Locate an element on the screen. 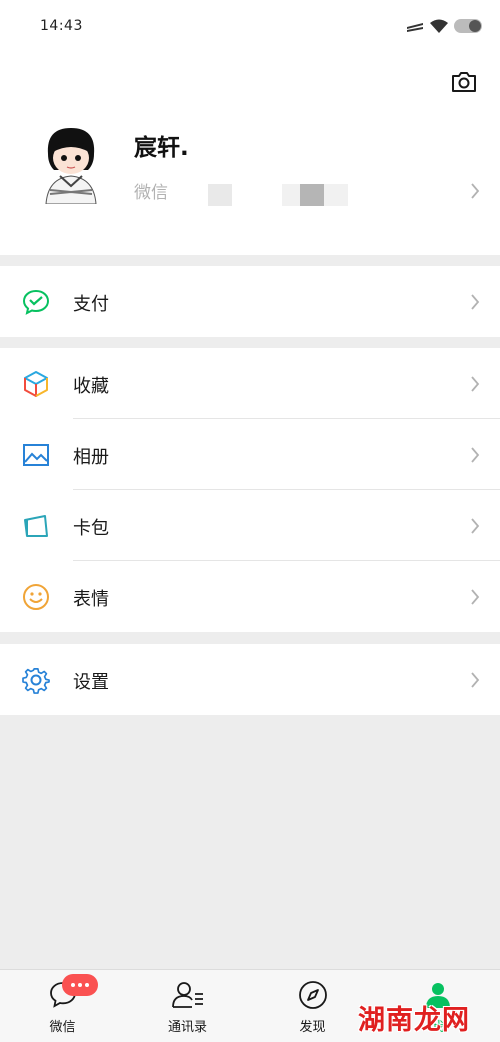 This screenshot has width=500, height=1042. menu-group-settings: 设置 is located at coordinates (250, 679).